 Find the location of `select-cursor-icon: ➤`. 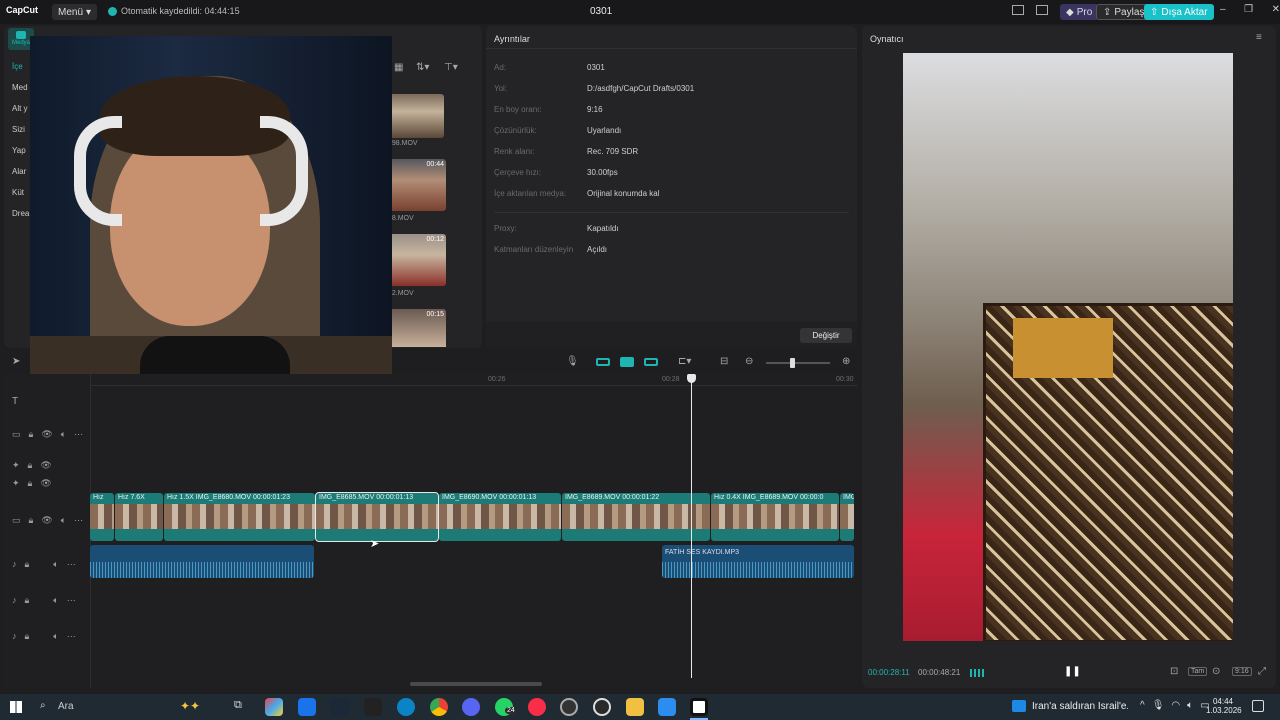

select-cursor-icon: ➤ is located at coordinates (16, 361).